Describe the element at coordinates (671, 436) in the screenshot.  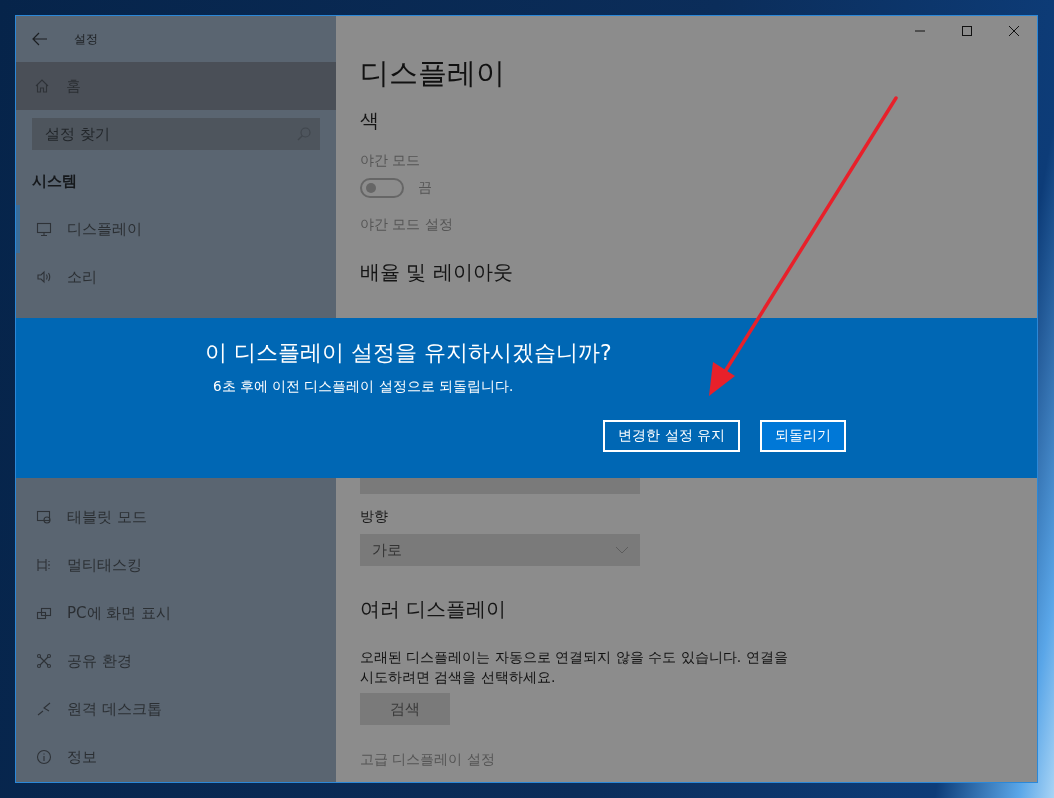
I see `keep-changes-button: 변경한 설정 유지` at that location.